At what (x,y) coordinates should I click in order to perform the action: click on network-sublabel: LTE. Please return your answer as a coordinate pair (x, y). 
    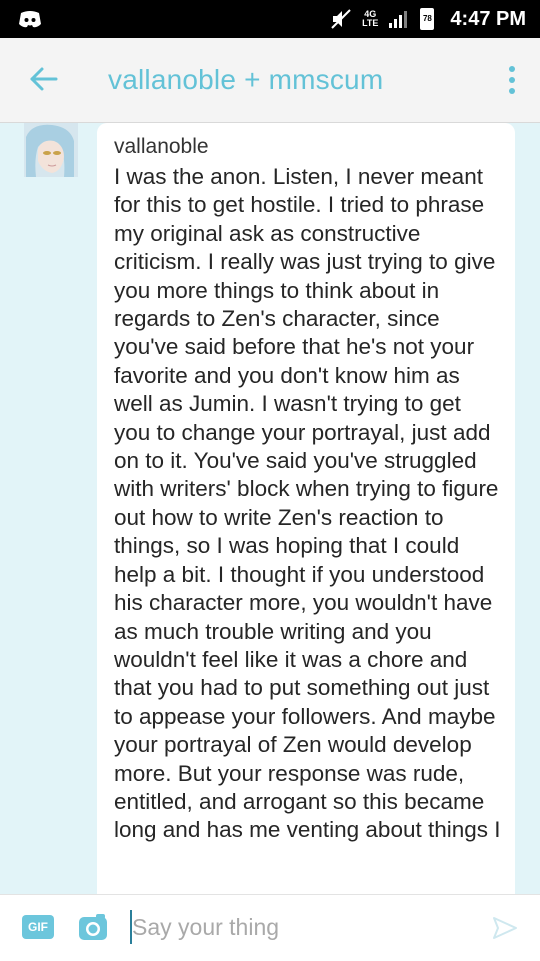
    Looking at the image, I should click on (370, 23).